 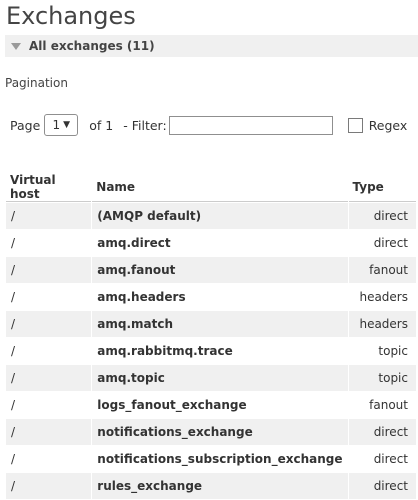 I want to click on table-row: / amq.direct direct, so click(x=211, y=243).